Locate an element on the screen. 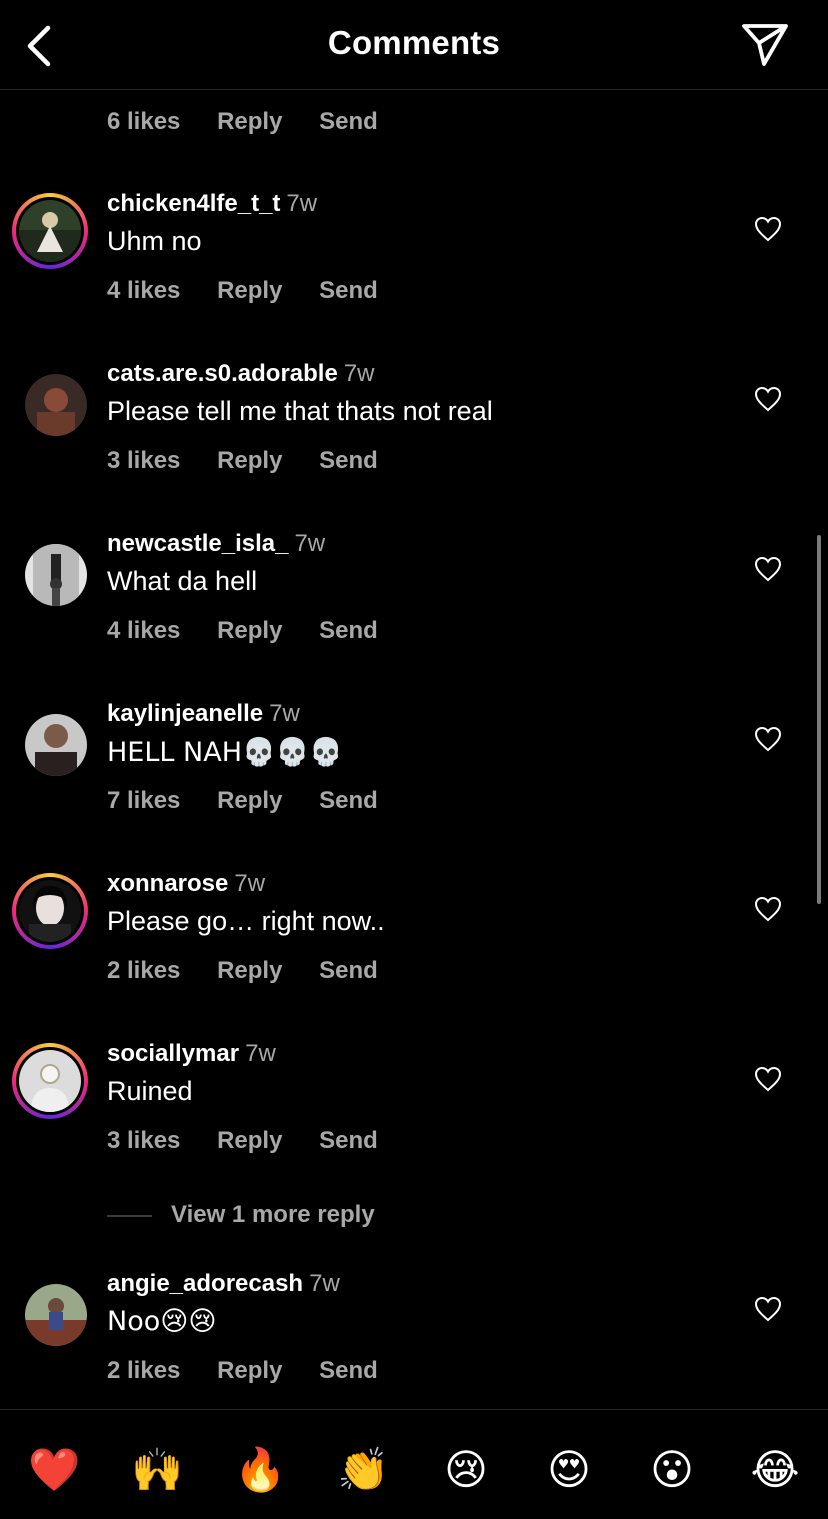 The height and width of the screenshot is (1519, 828). red-heart-emoji-icon: ❤️ is located at coordinates (54, 1470).